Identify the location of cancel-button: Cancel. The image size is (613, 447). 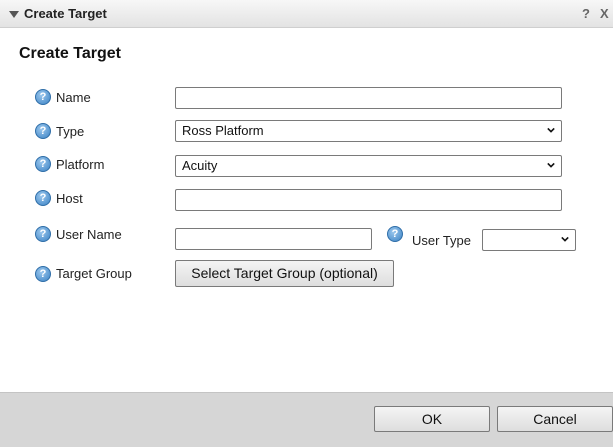
(555, 419).